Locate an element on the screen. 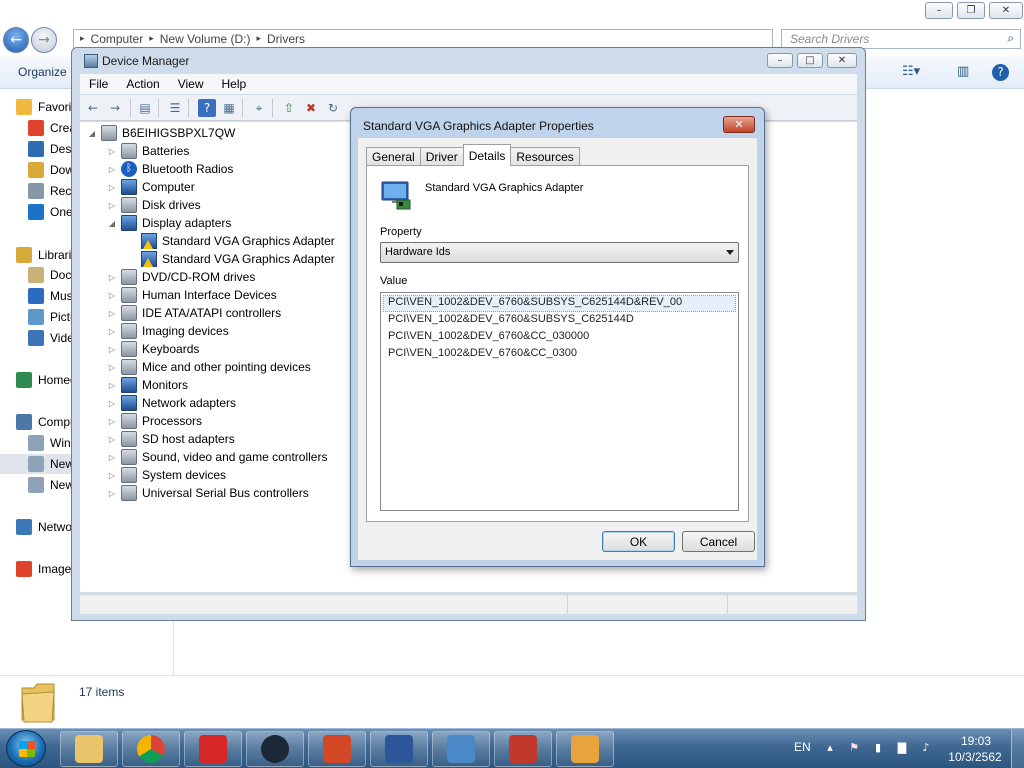  tree-category: ▷ Disk drives is located at coordinates (153, 205).